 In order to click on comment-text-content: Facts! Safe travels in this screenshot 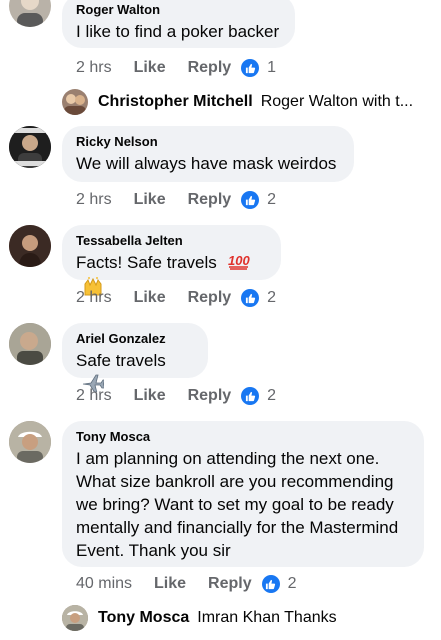, I will do `click(146, 262)`.